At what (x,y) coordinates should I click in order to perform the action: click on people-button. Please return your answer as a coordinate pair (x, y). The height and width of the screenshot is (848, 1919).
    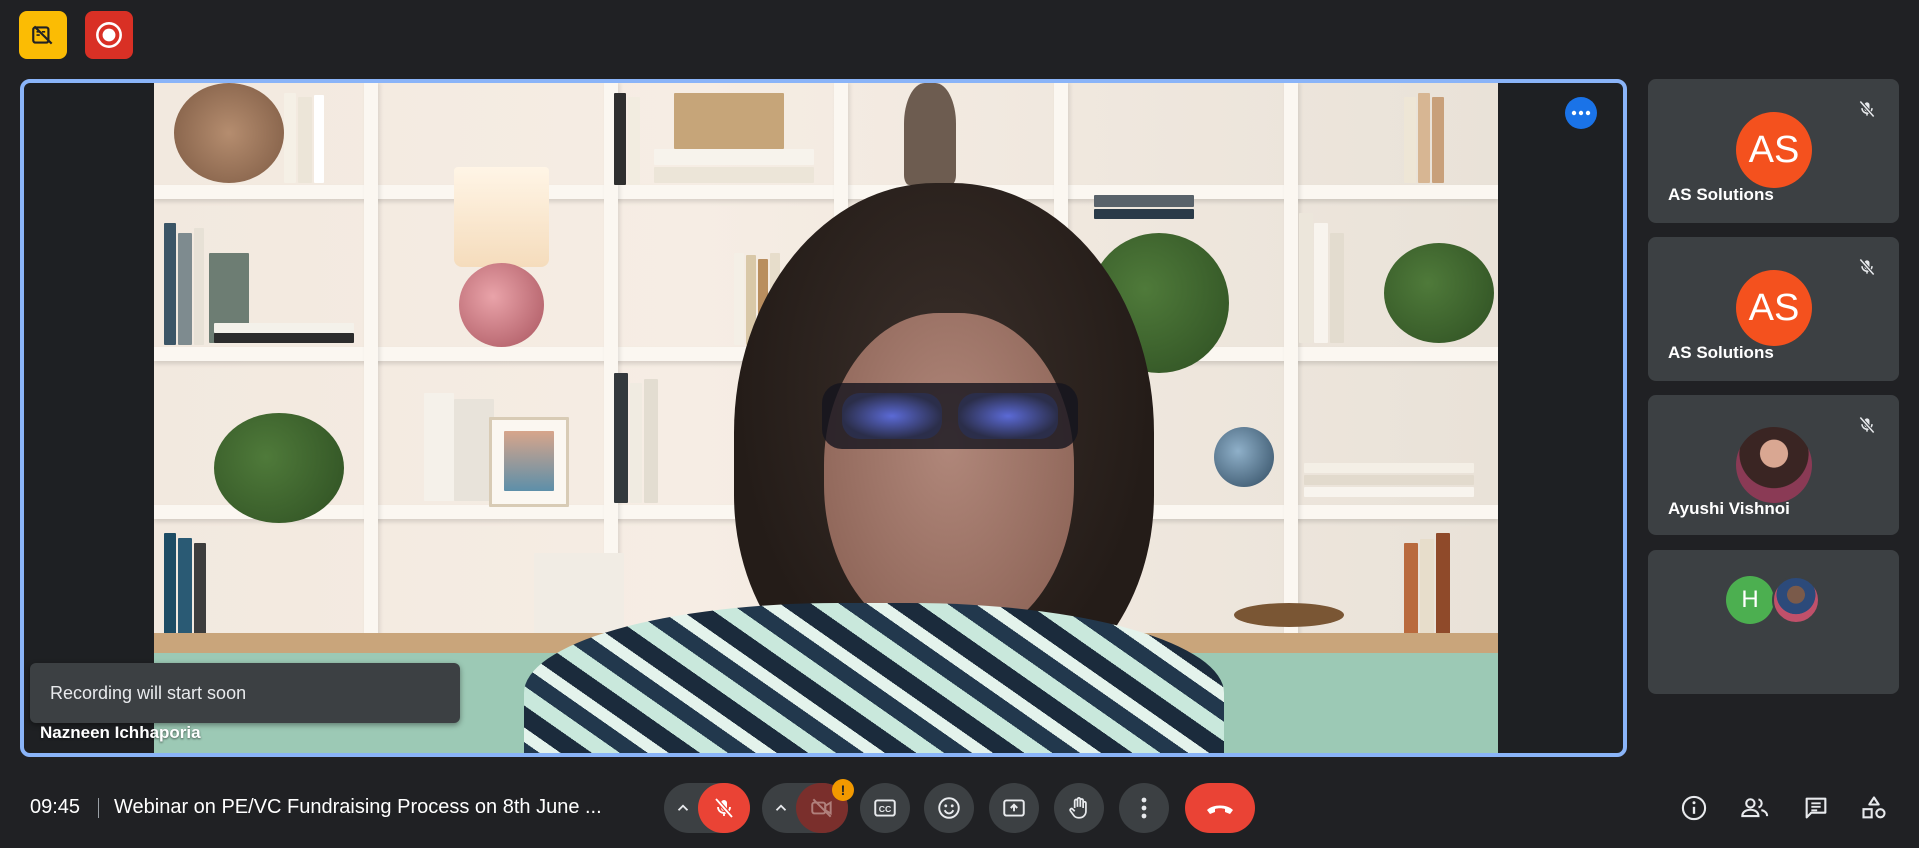
    Looking at the image, I should click on (1755, 808).